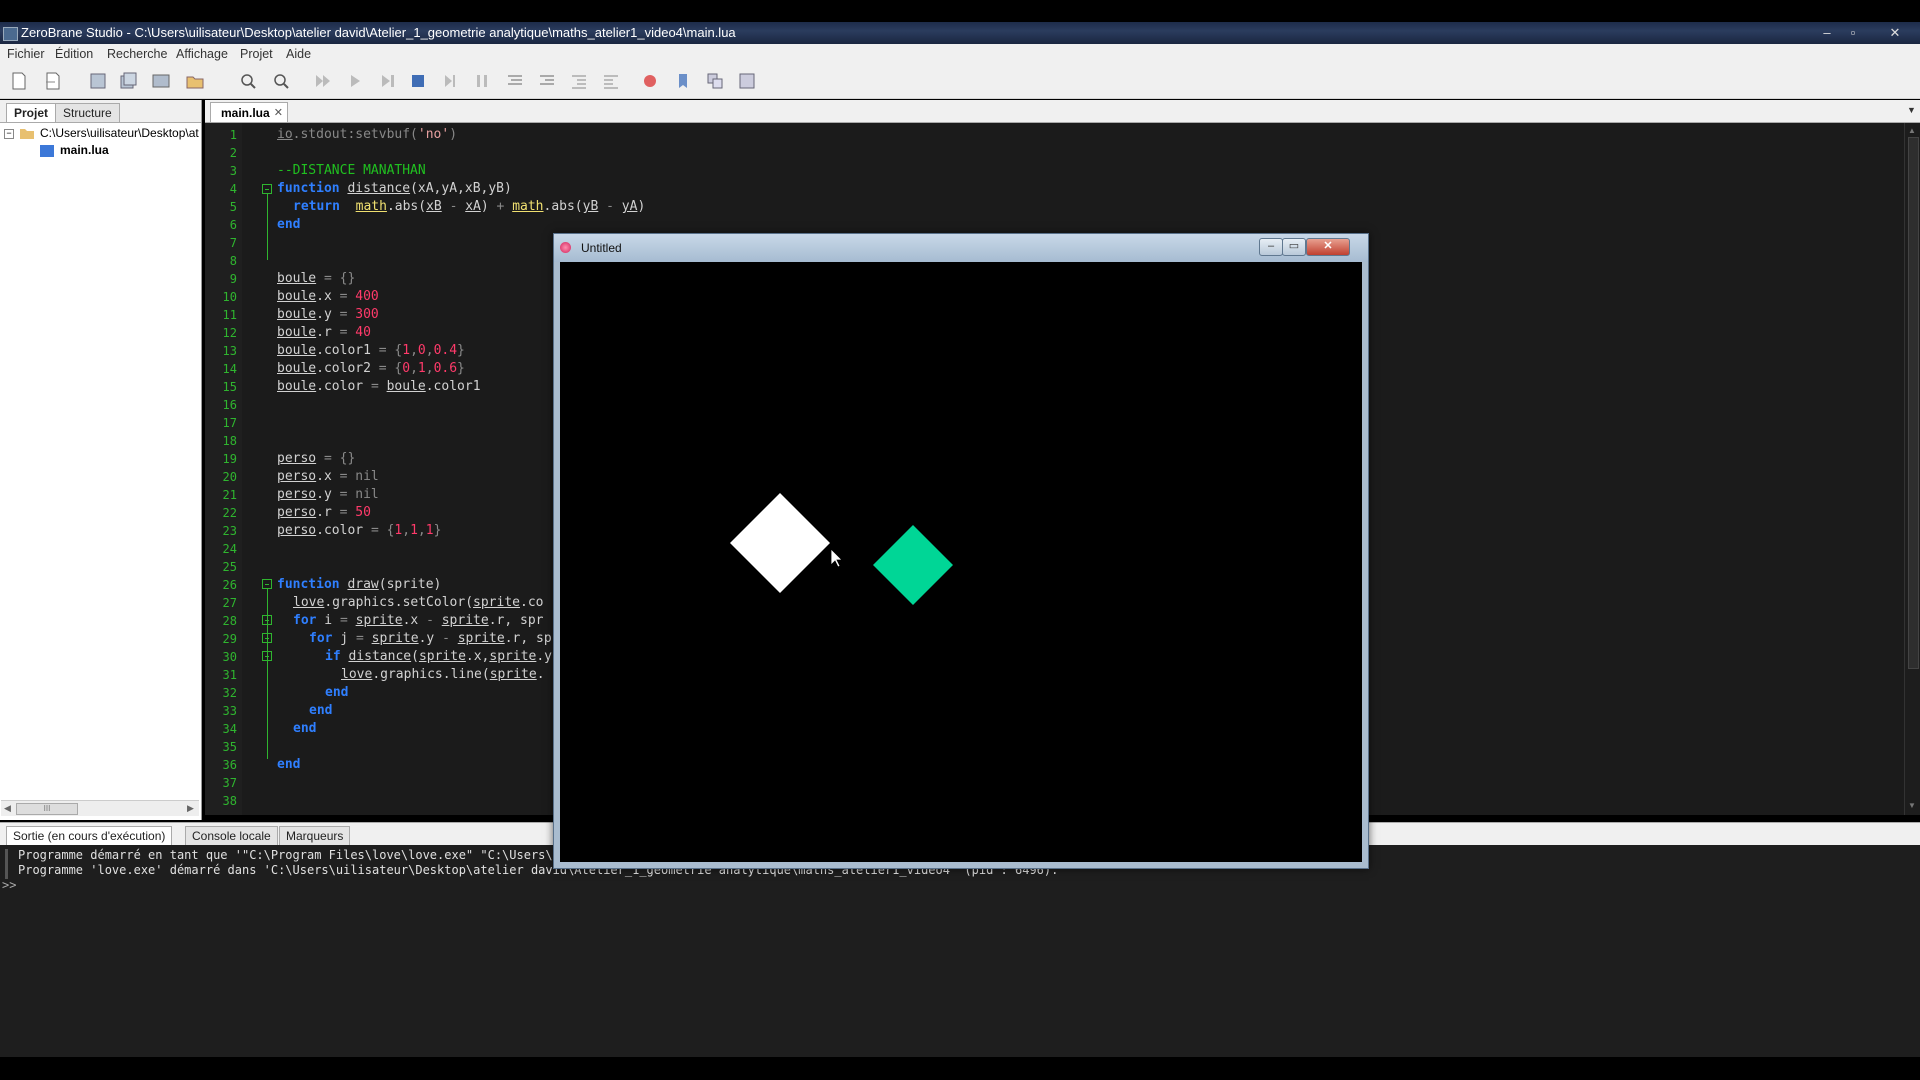 The height and width of the screenshot is (1080, 1920). What do you see at coordinates (229, 351) in the screenshot?
I see `line-number: 13` at bounding box center [229, 351].